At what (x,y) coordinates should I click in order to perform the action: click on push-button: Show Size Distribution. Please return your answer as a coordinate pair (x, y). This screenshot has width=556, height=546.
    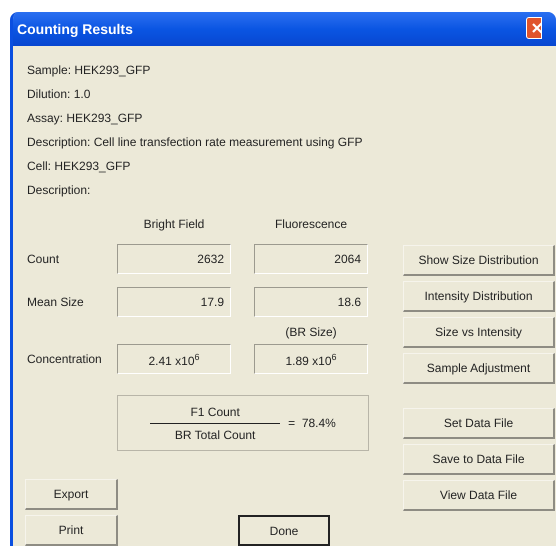
    Looking at the image, I should click on (479, 260).